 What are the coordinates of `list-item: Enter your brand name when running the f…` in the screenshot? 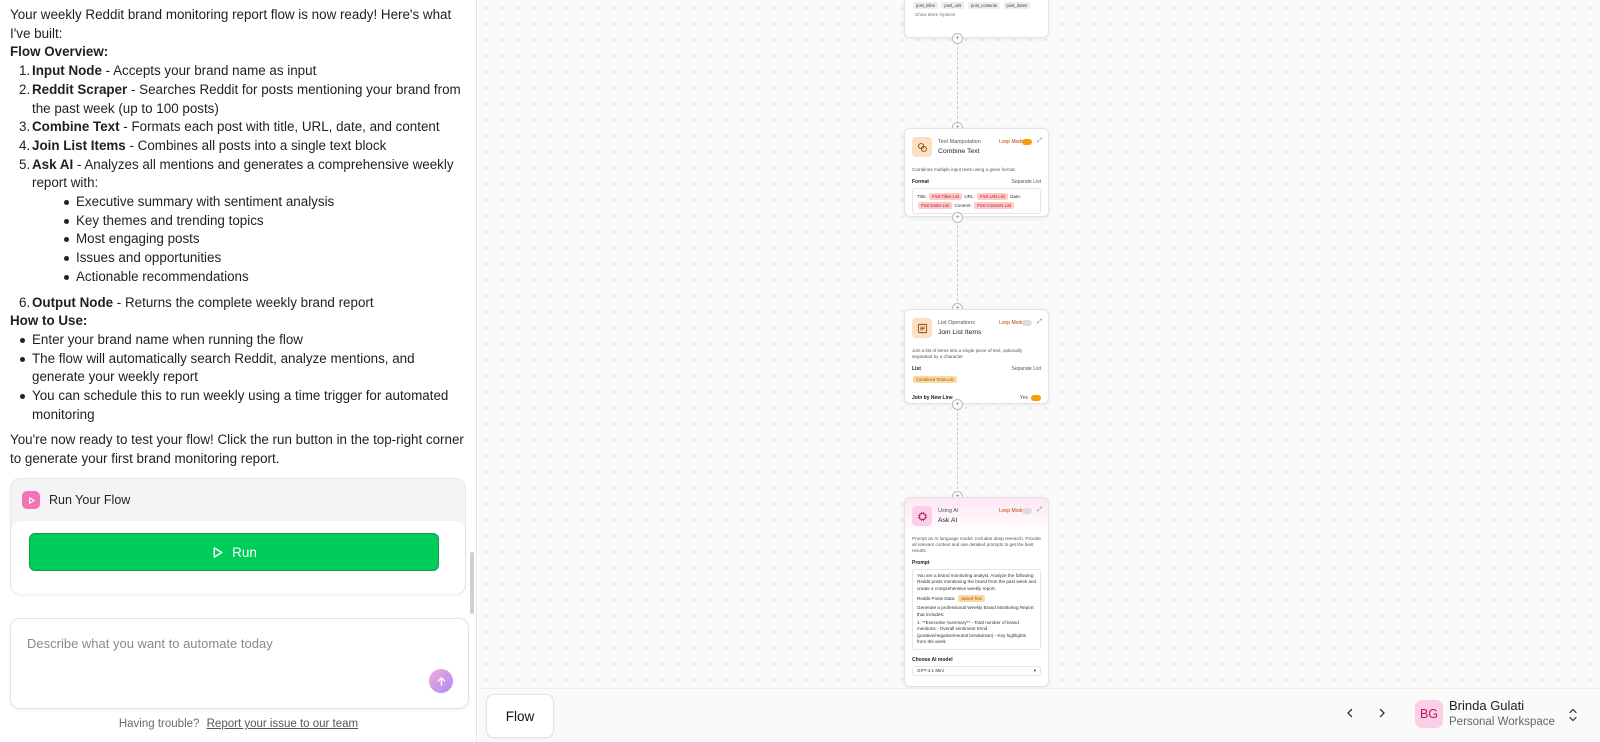 It's located at (238, 340).